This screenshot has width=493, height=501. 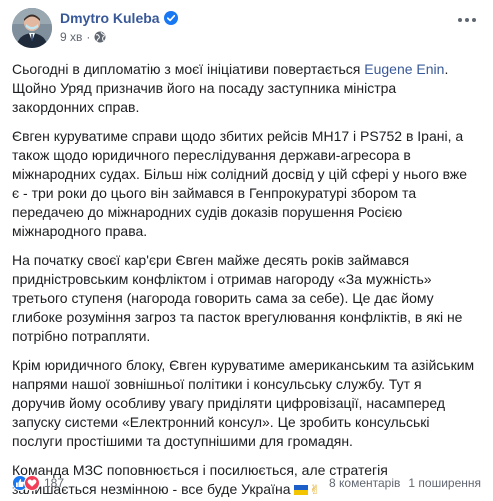 What do you see at coordinates (444, 483) in the screenshot?
I see `shares-count-link: 1 поширення` at bounding box center [444, 483].